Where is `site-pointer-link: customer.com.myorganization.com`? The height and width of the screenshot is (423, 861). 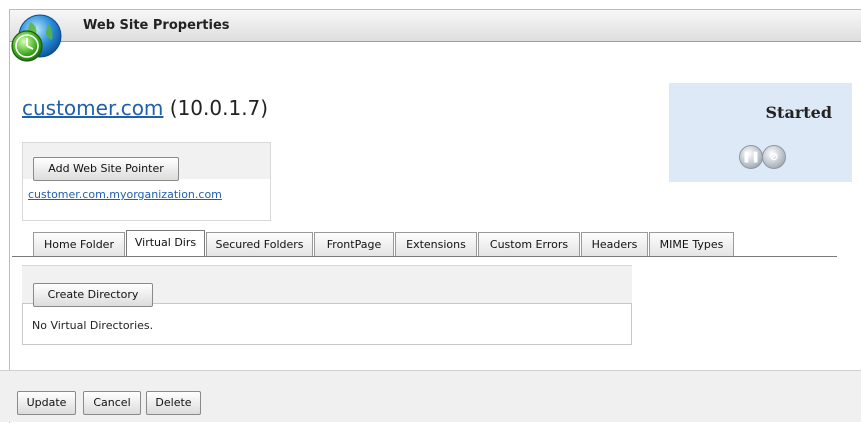
site-pointer-link: customer.com.myorganization.com is located at coordinates (125, 194).